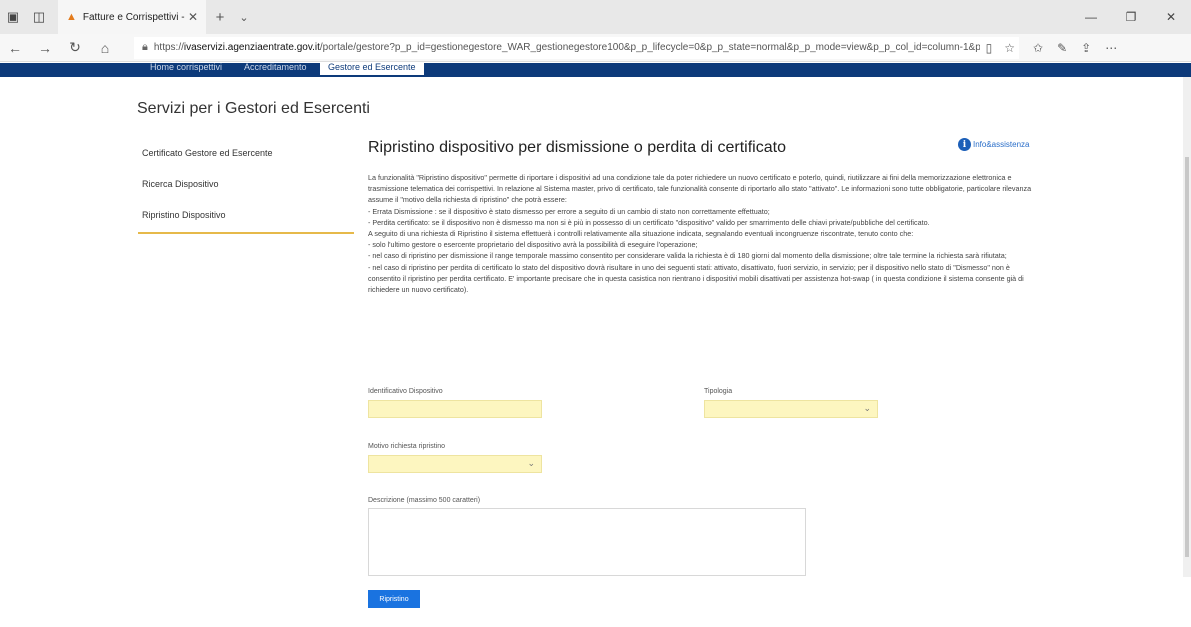 The width and height of the screenshot is (1191, 627). I want to click on tab-actions-icon: ▣, so click(13, 17).